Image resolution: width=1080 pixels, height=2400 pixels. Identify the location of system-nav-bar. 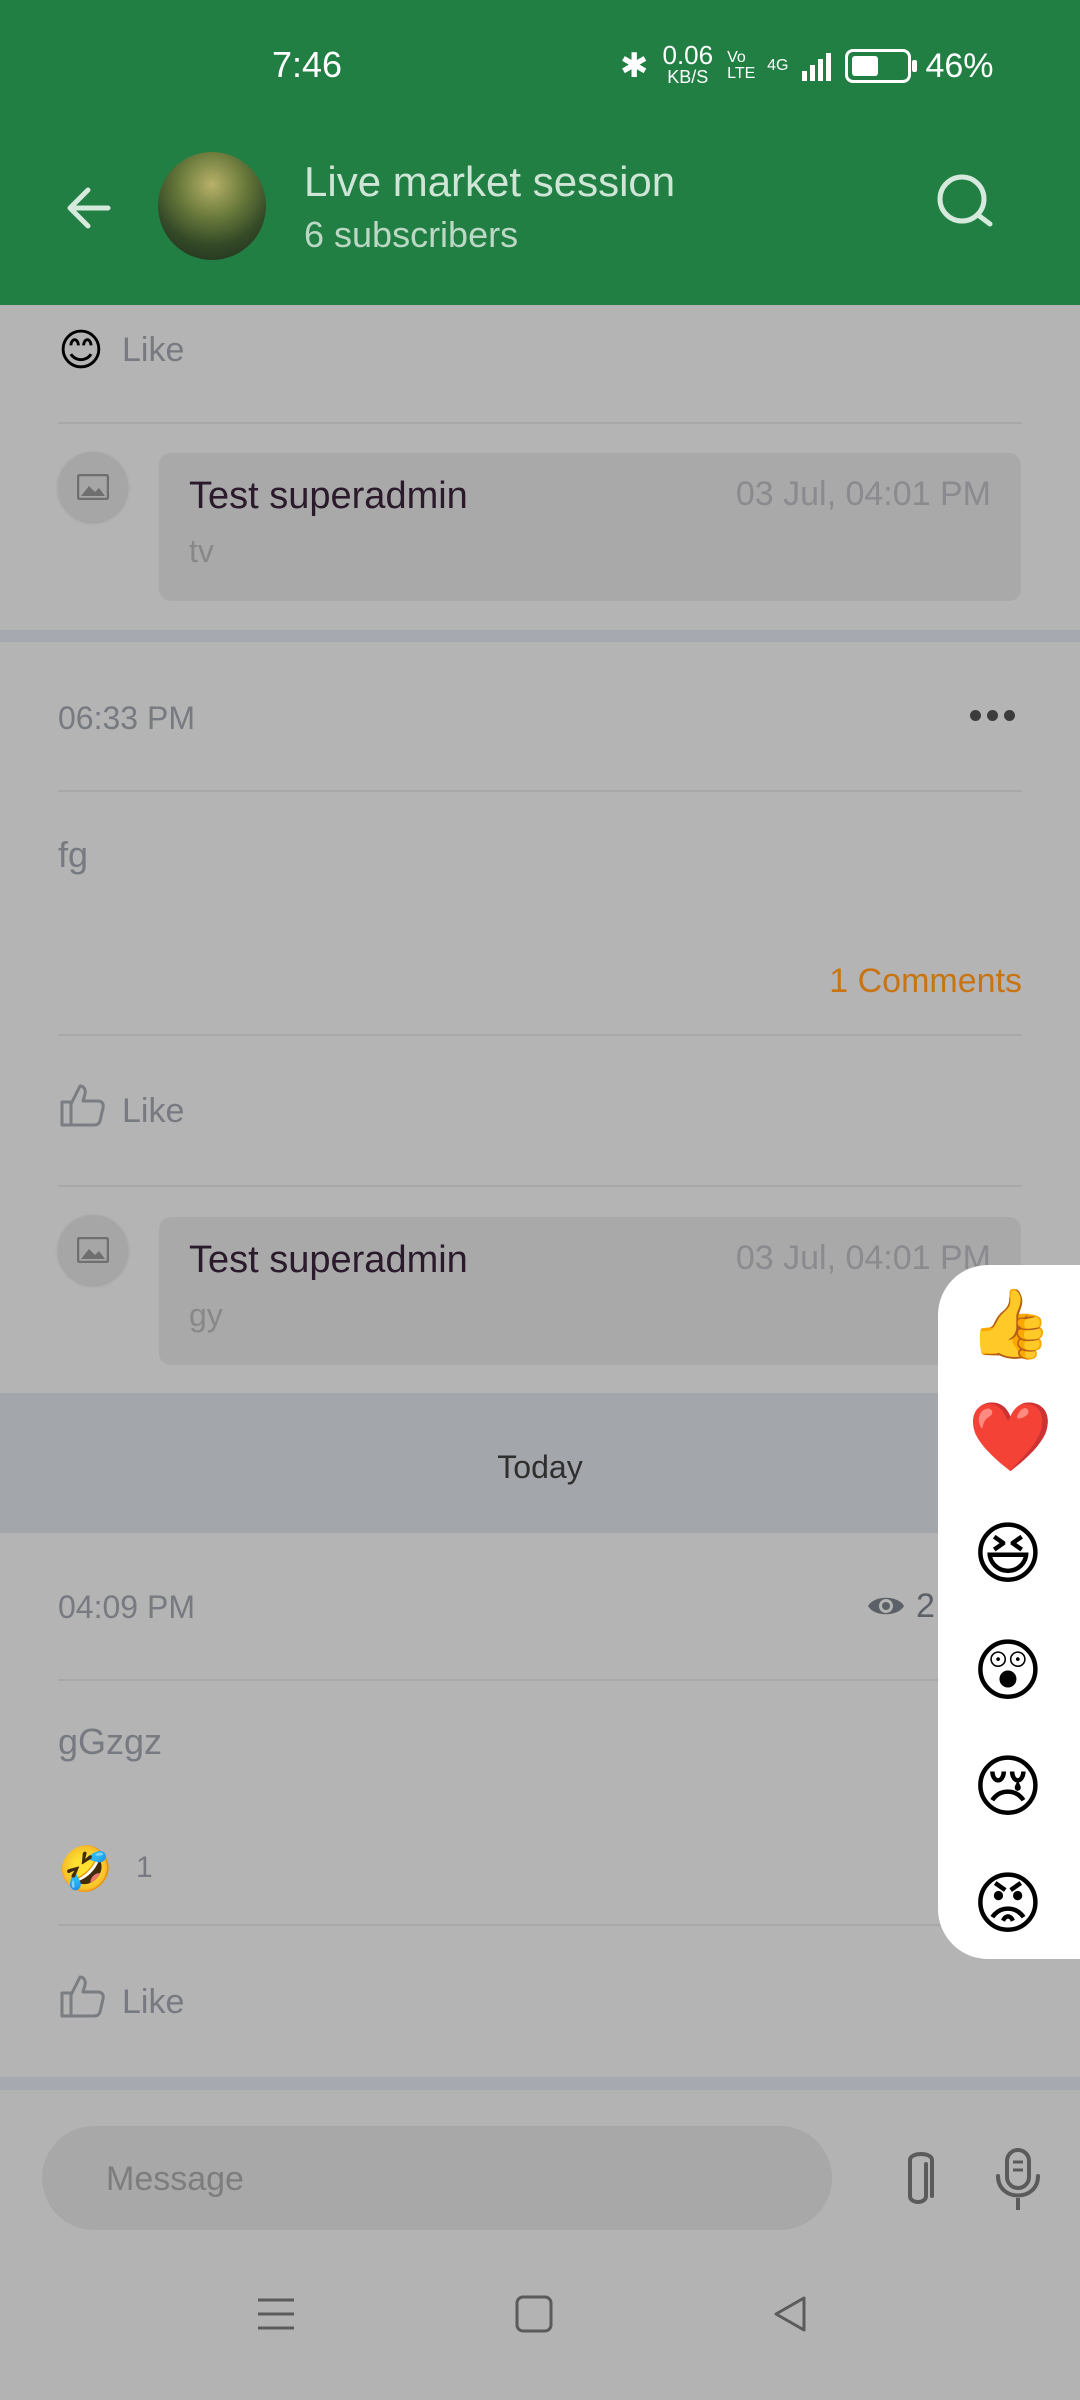
(540, 2320).